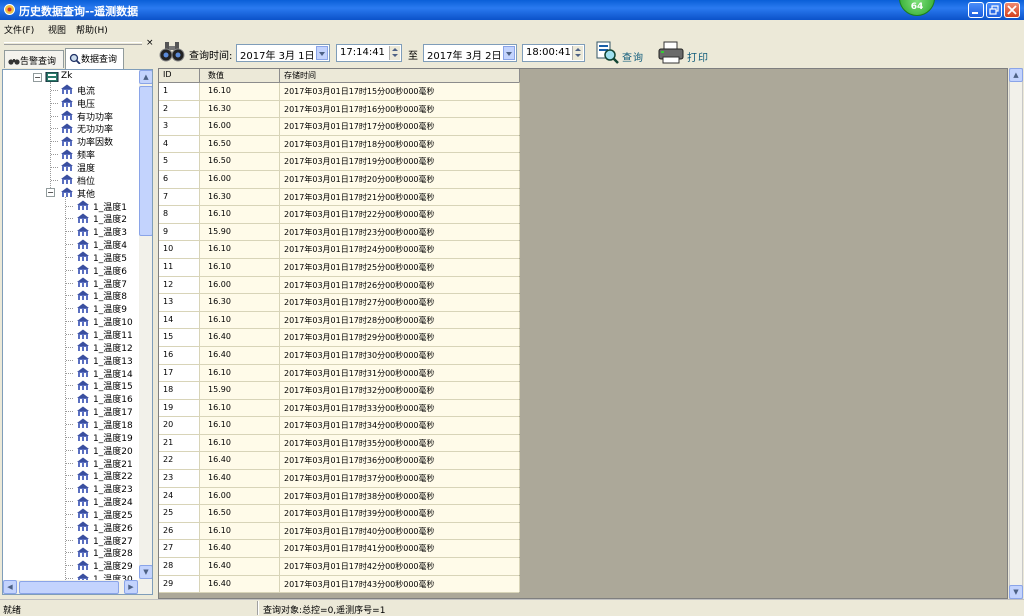  What do you see at coordinates (145, 325) in the screenshot?
I see `tree-vertical-scrollbar: ▲ ▼` at bounding box center [145, 325].